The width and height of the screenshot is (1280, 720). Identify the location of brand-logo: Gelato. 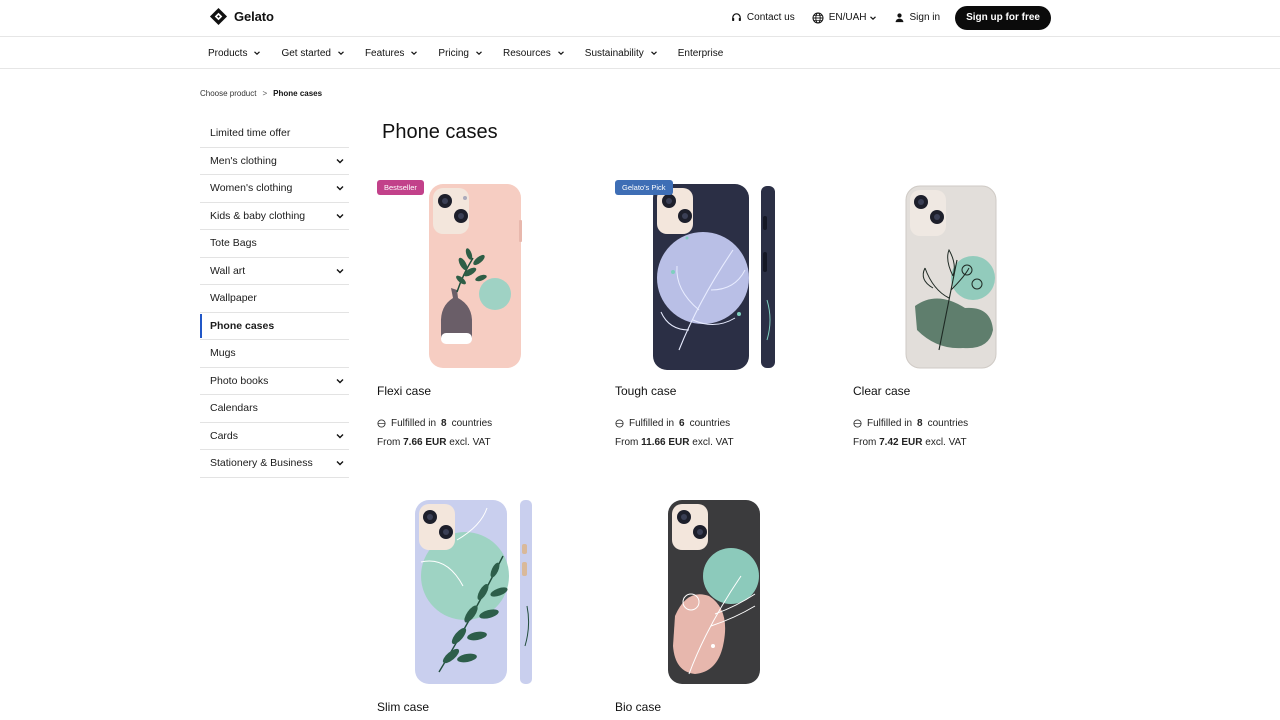
(241, 16).